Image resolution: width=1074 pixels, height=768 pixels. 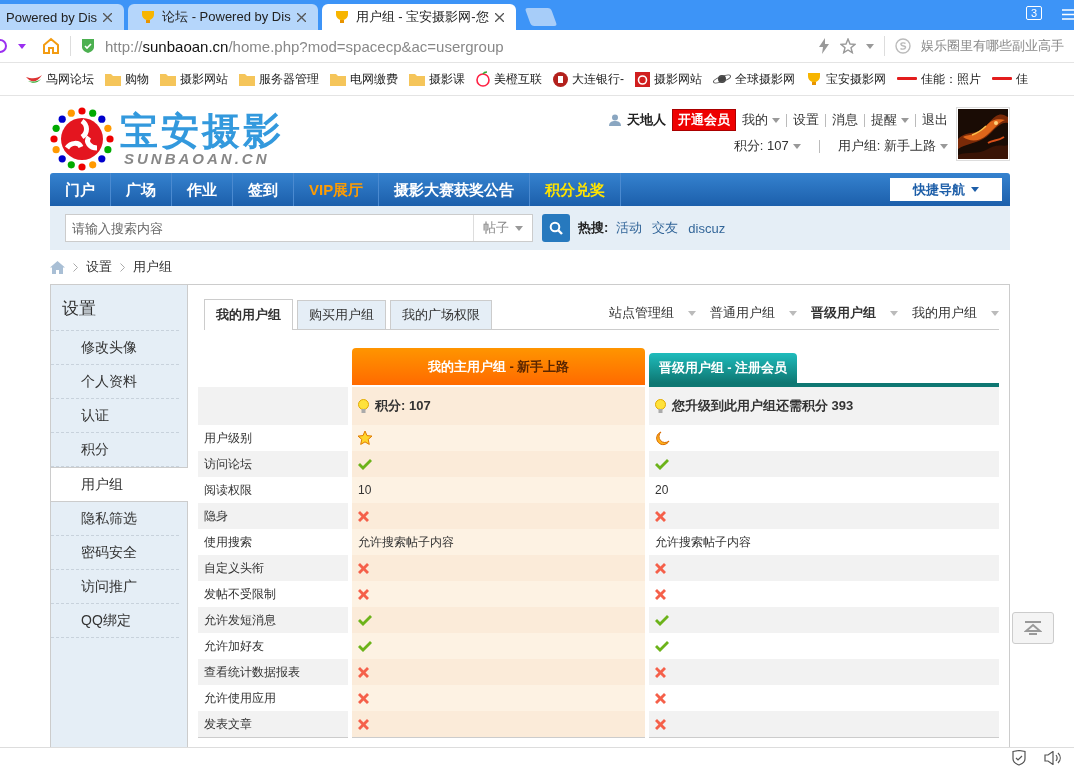 What do you see at coordinates (556, 228) in the screenshot?
I see `search-button` at bounding box center [556, 228].